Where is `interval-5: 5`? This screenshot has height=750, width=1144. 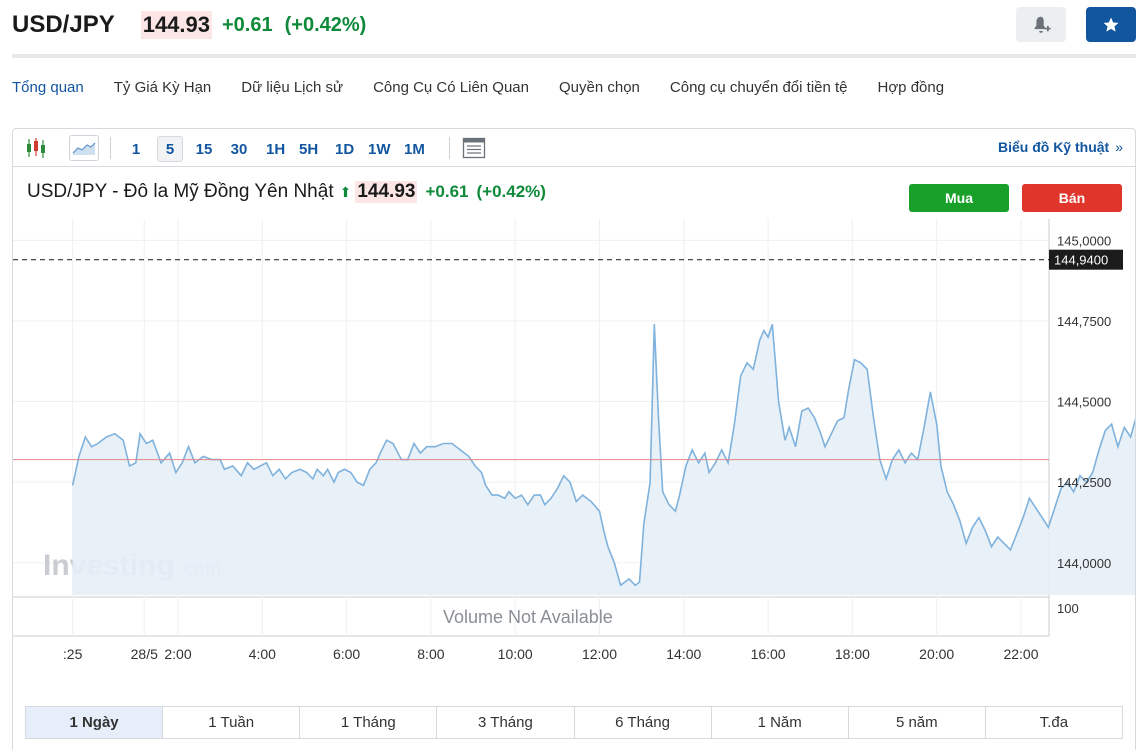 interval-5: 5 is located at coordinates (170, 149).